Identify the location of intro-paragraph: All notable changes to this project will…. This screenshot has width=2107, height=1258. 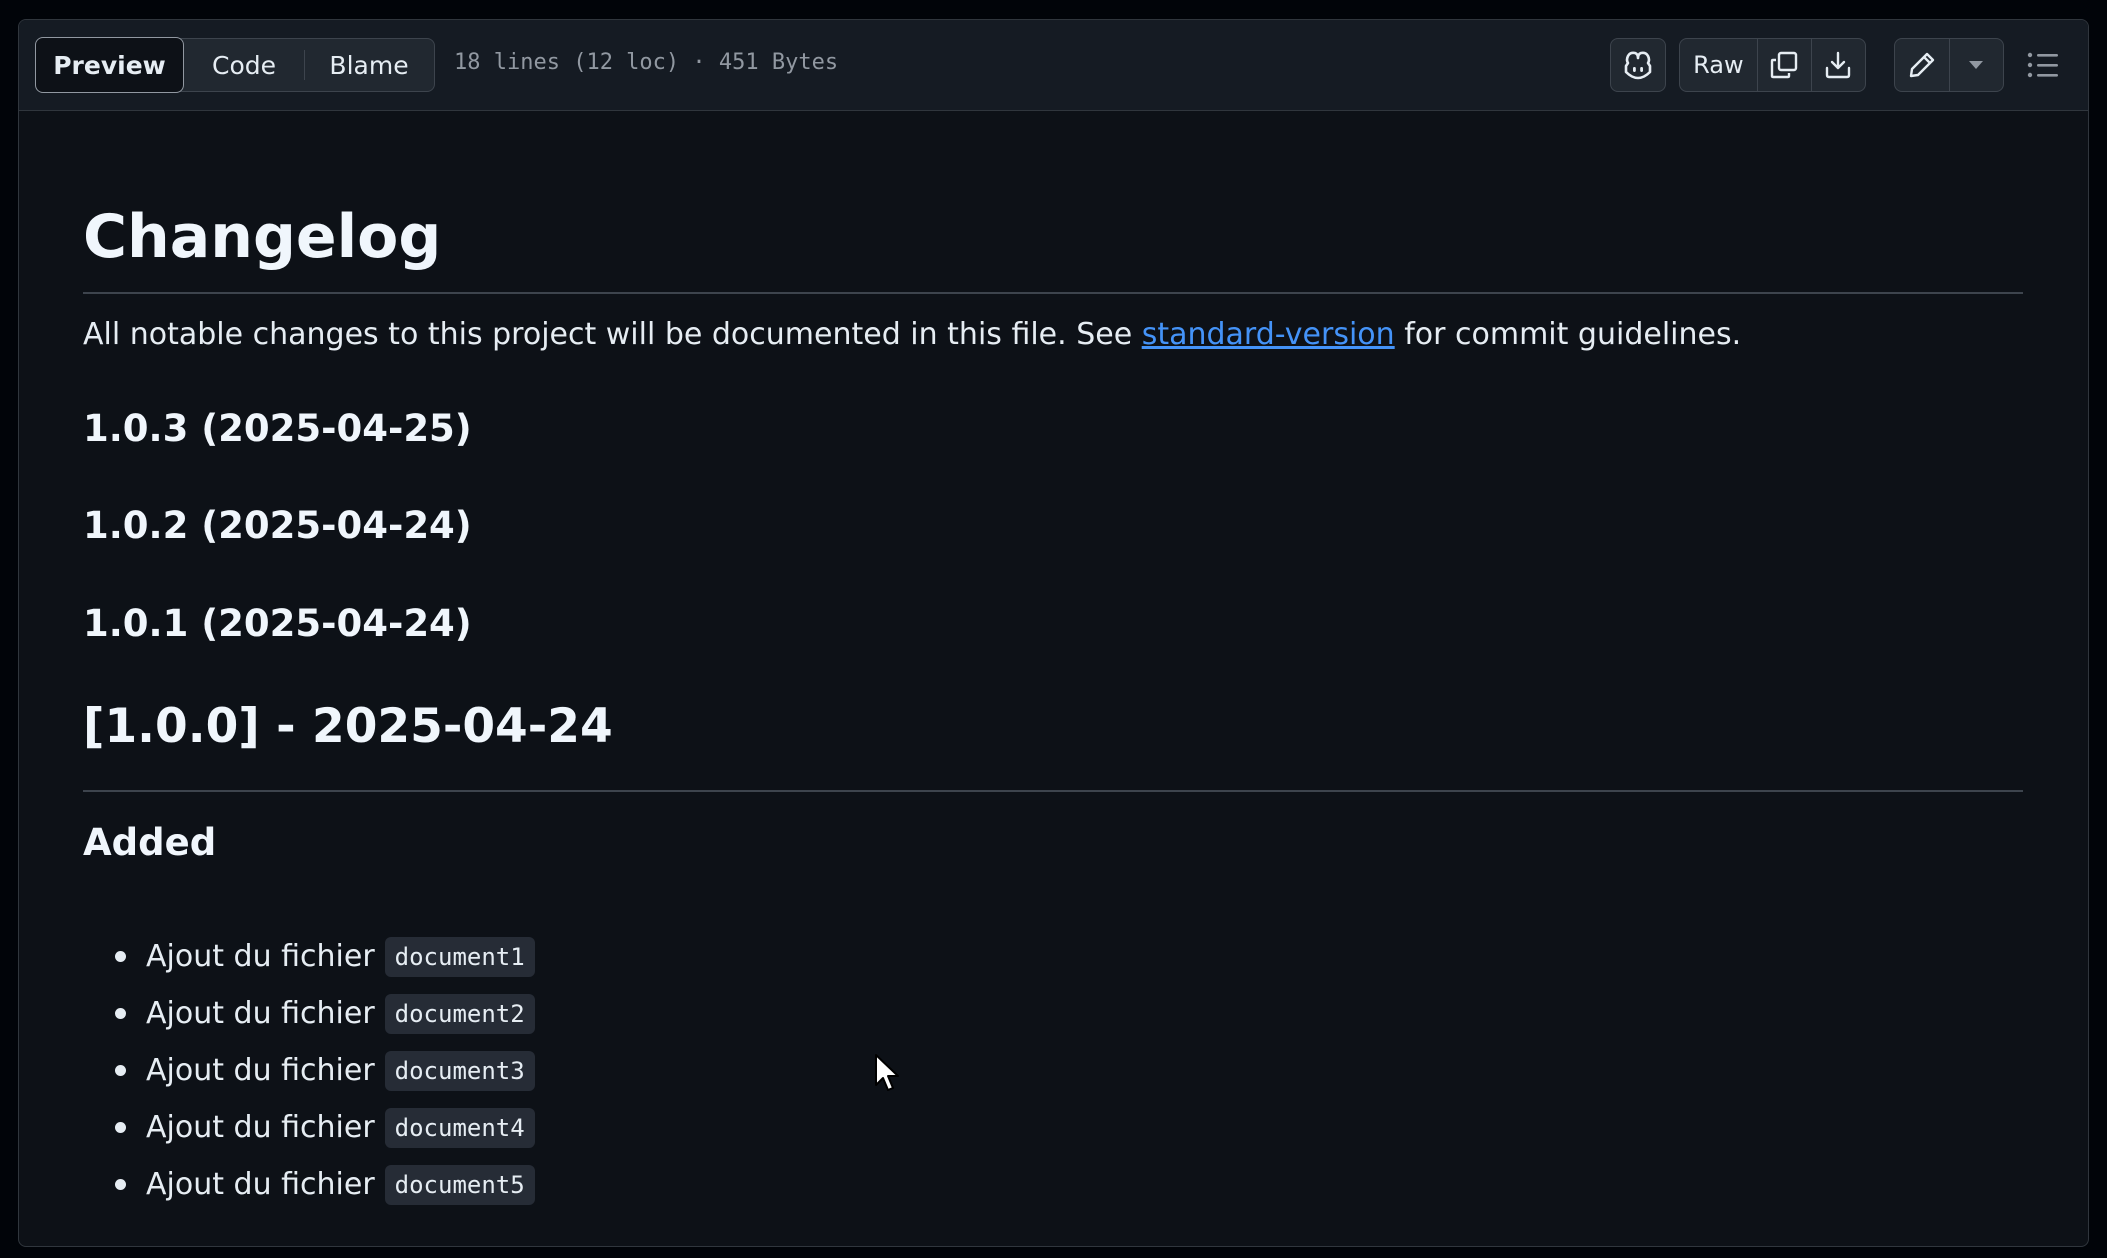
(912, 334).